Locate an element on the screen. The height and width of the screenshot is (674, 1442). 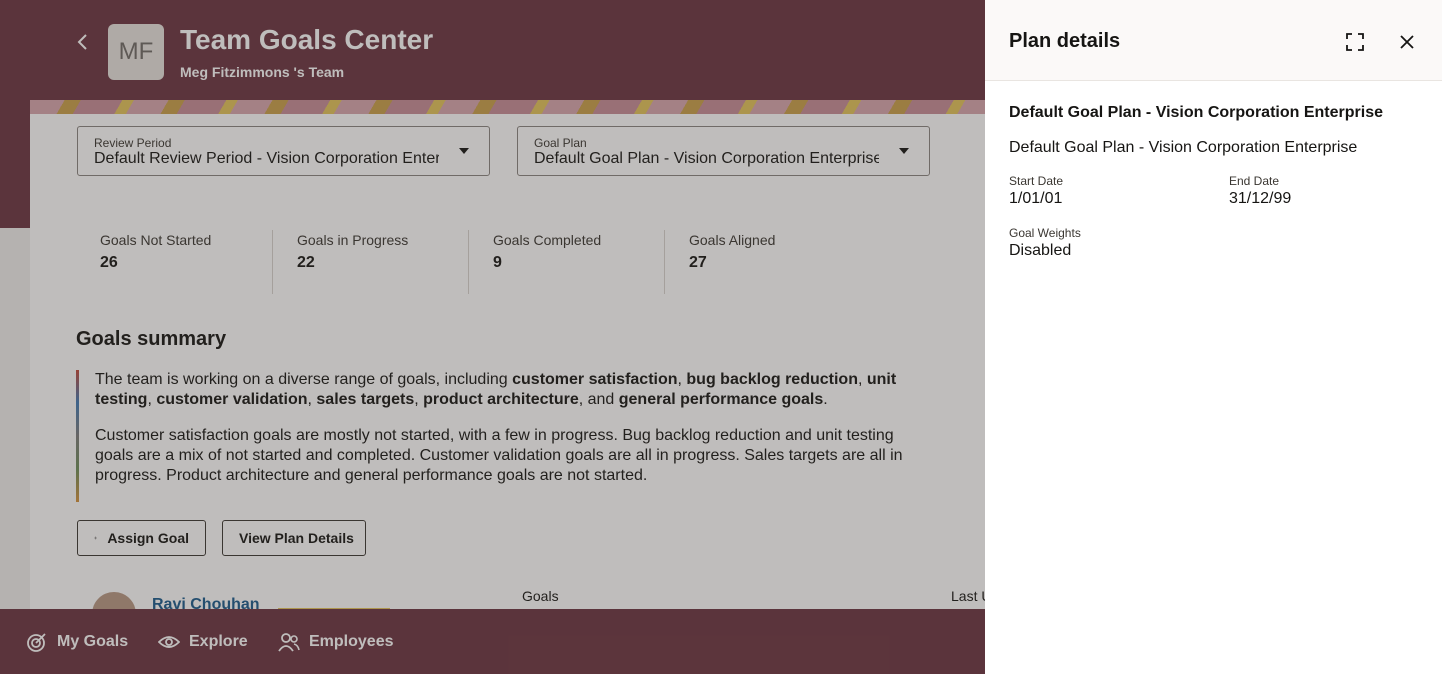
stat-value: 9 is located at coordinates (497, 262).